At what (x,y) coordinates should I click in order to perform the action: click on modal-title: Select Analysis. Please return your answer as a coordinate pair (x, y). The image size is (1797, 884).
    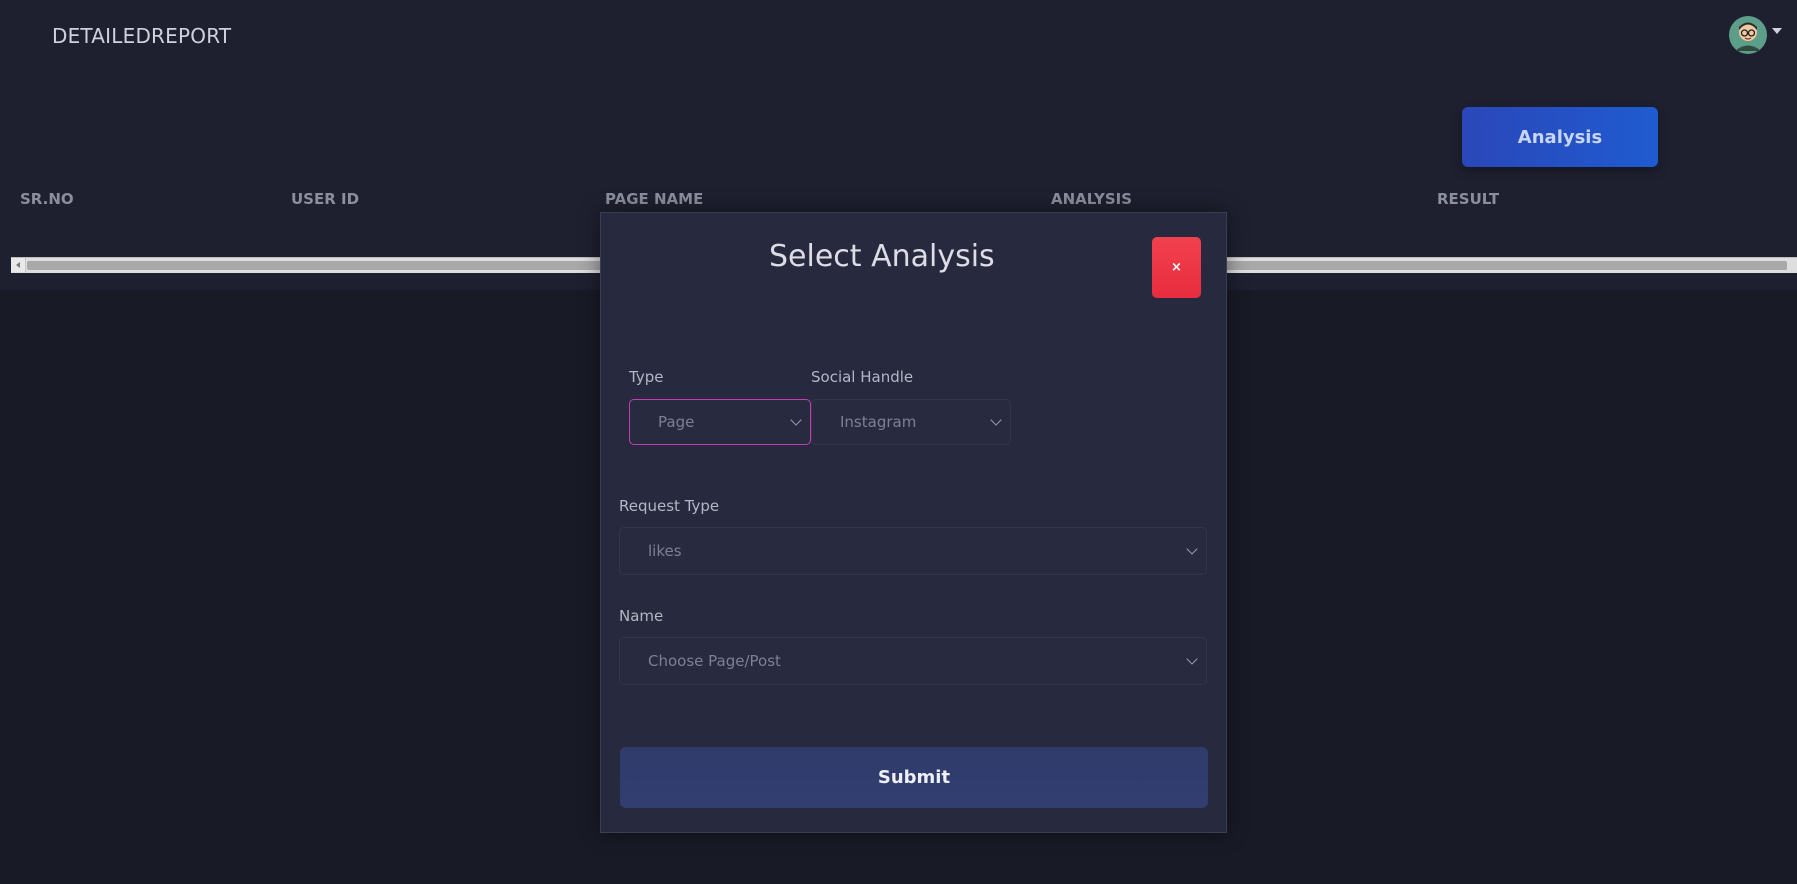
    Looking at the image, I should click on (882, 256).